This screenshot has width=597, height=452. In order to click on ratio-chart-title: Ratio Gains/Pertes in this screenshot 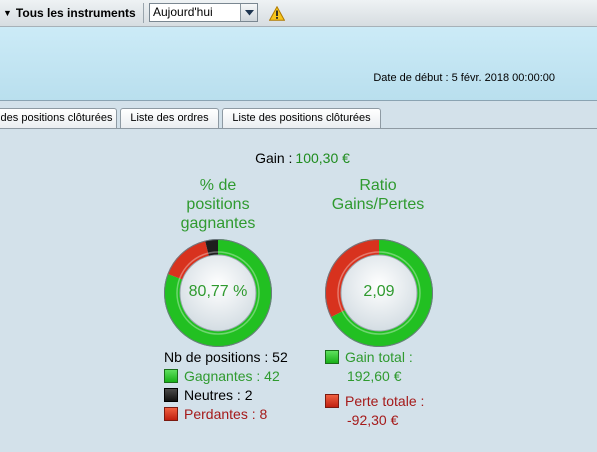, I will do `click(378, 195)`.